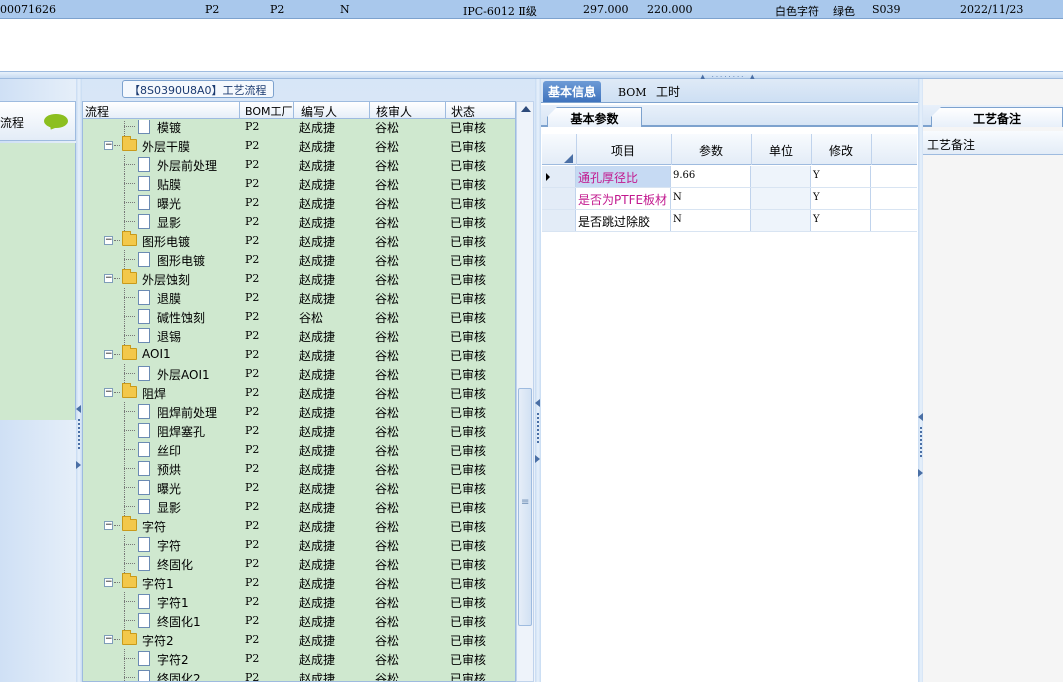  What do you see at coordinates (56, 121) in the screenshot?
I see `chat-bubble-icon` at bounding box center [56, 121].